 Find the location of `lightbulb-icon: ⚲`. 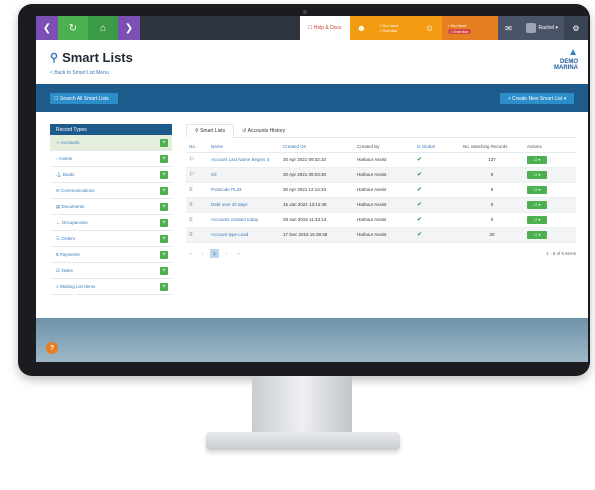

lightbulb-icon: ⚲ is located at coordinates (54, 58).